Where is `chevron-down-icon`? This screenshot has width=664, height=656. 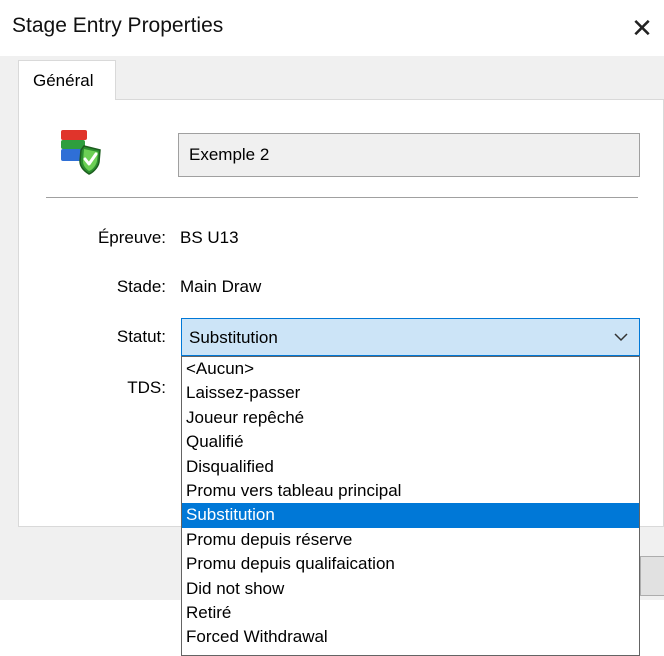
chevron-down-icon is located at coordinates (621, 337).